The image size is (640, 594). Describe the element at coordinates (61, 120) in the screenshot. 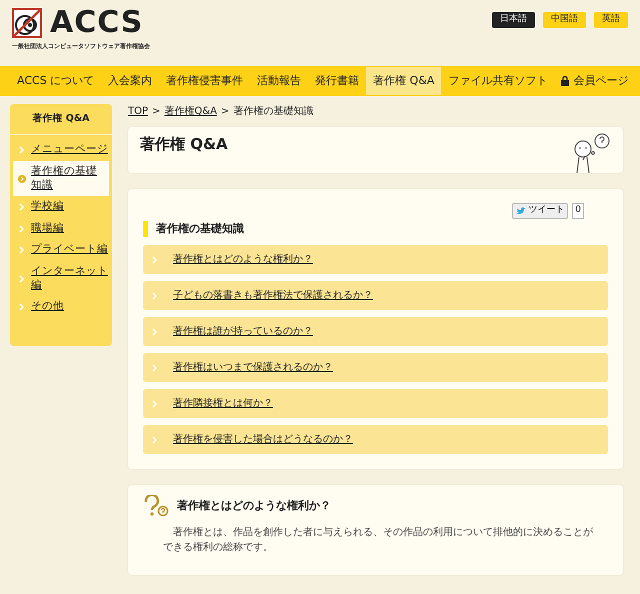

I see `sidebar-title: 著作権 Q&A` at that location.